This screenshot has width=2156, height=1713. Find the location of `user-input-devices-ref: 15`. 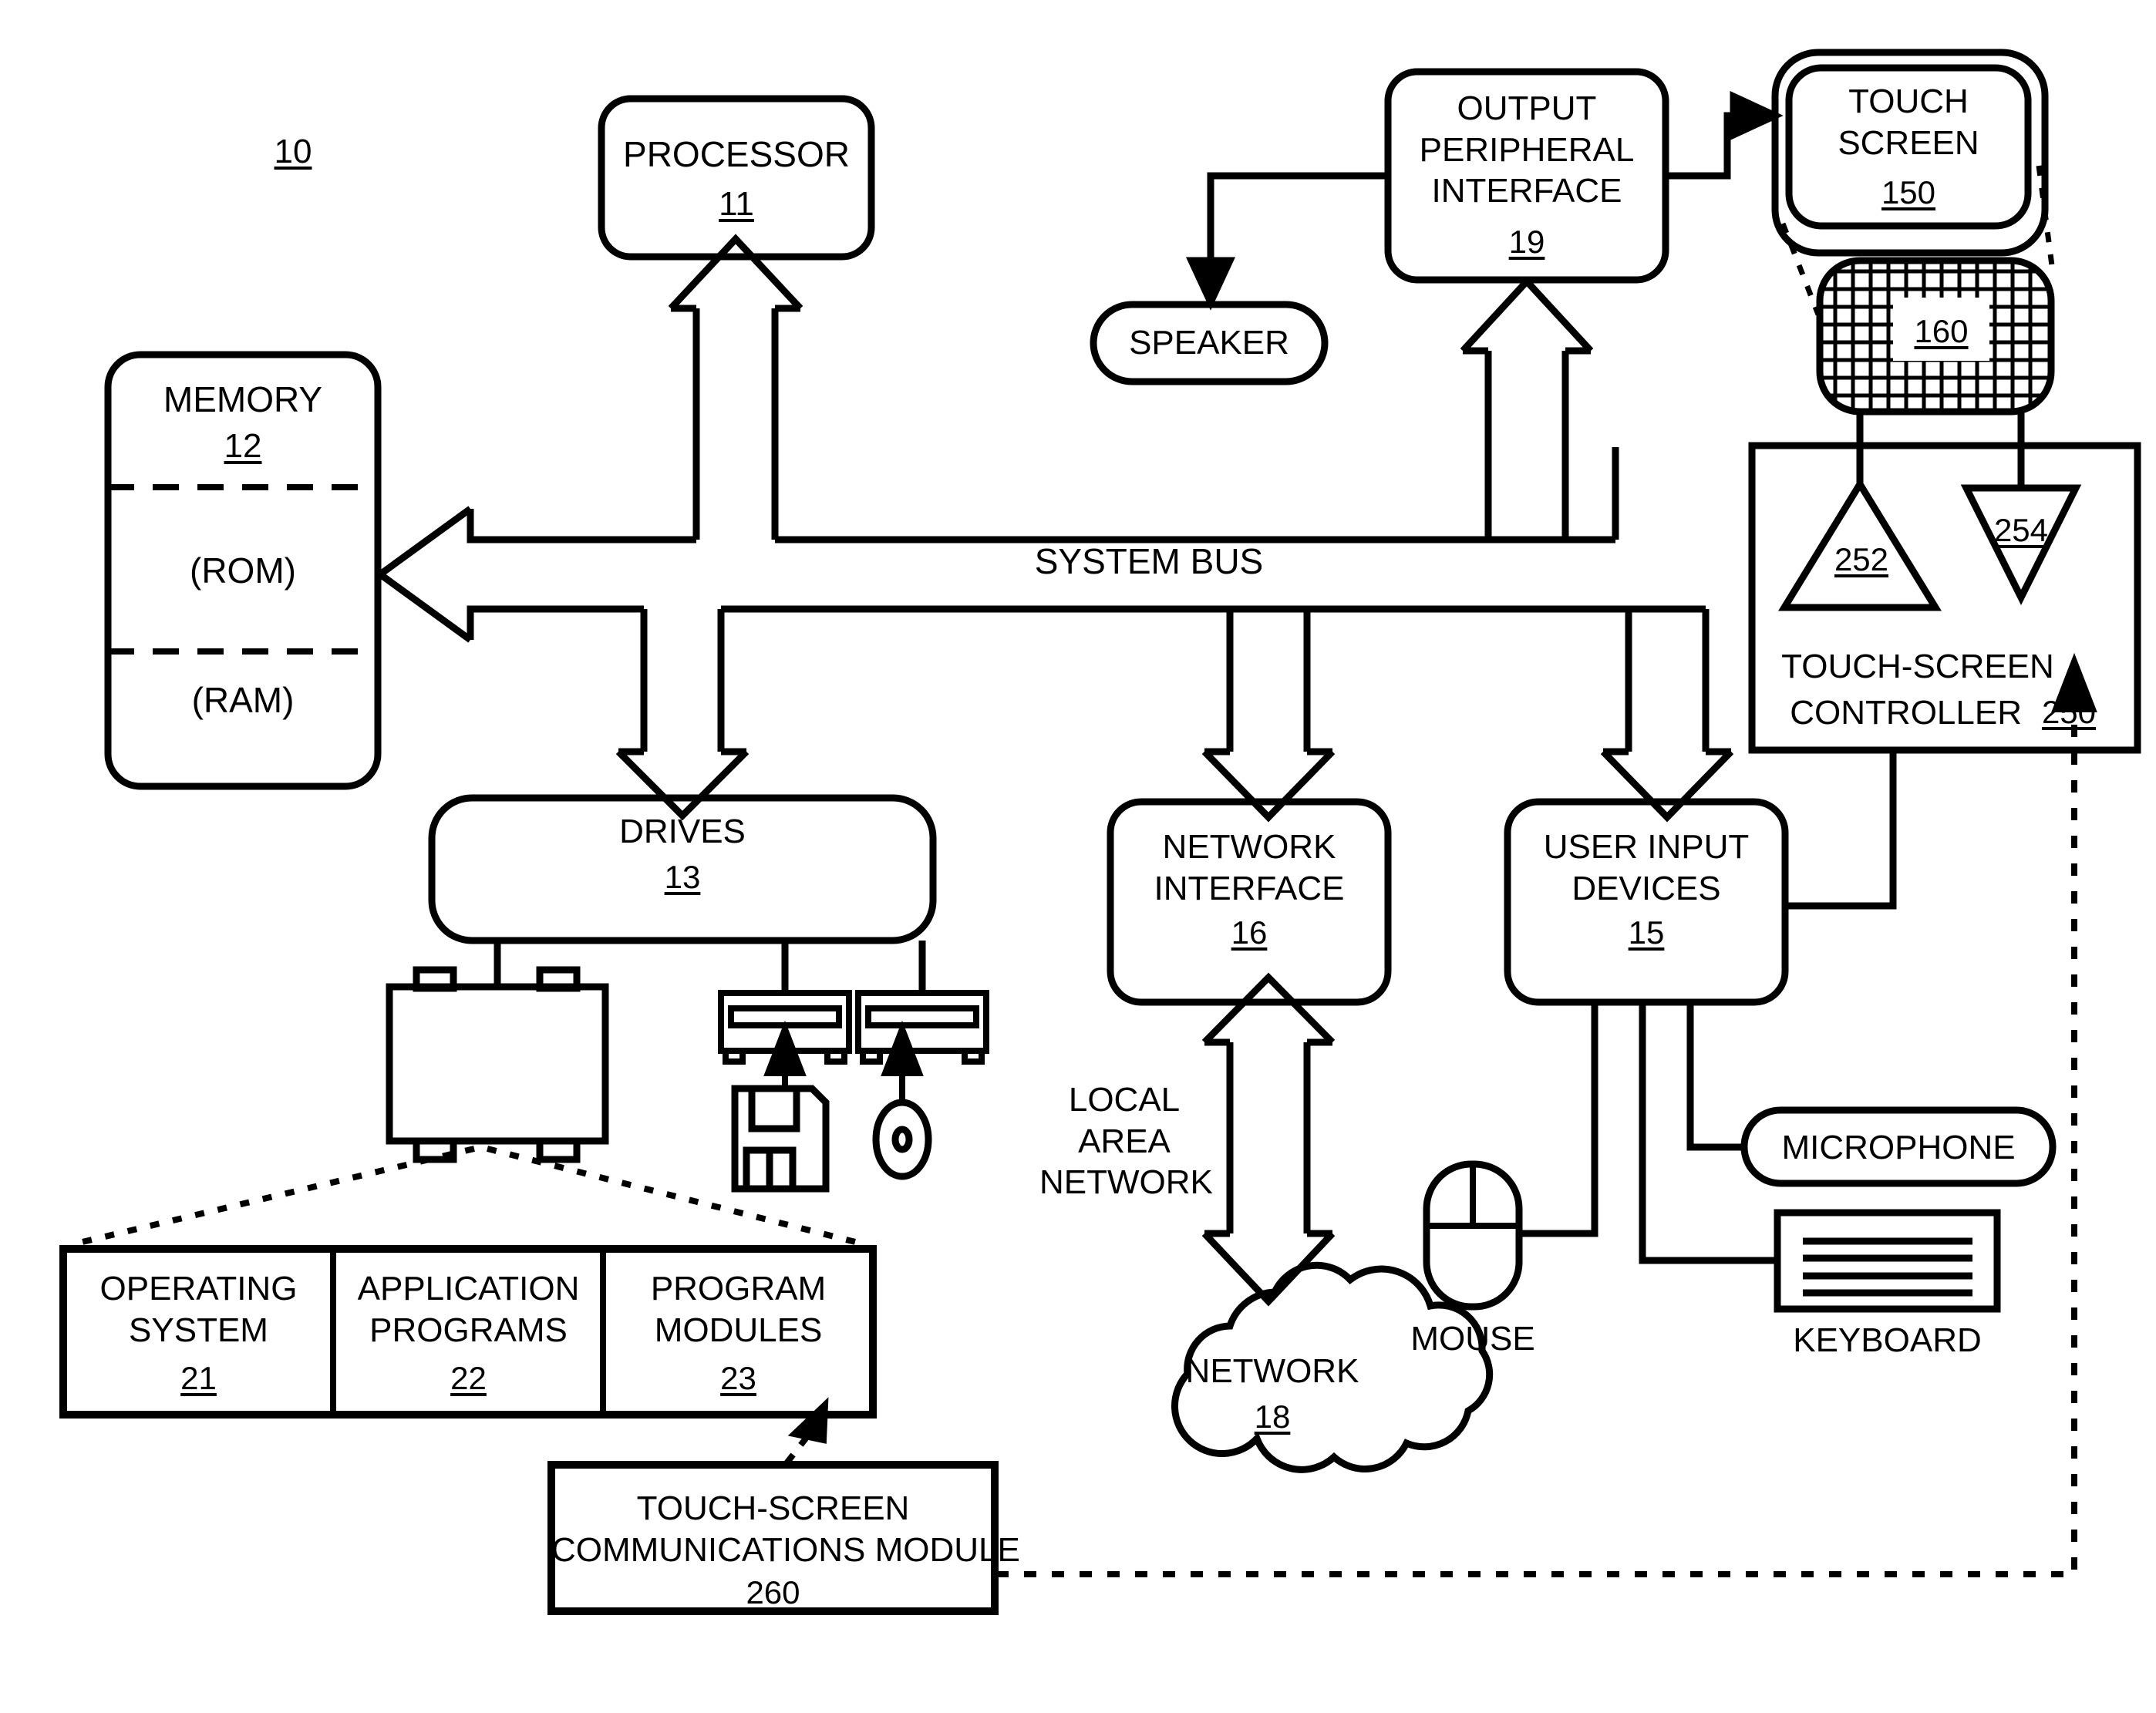

user-input-devices-ref: 15 is located at coordinates (1646, 932).